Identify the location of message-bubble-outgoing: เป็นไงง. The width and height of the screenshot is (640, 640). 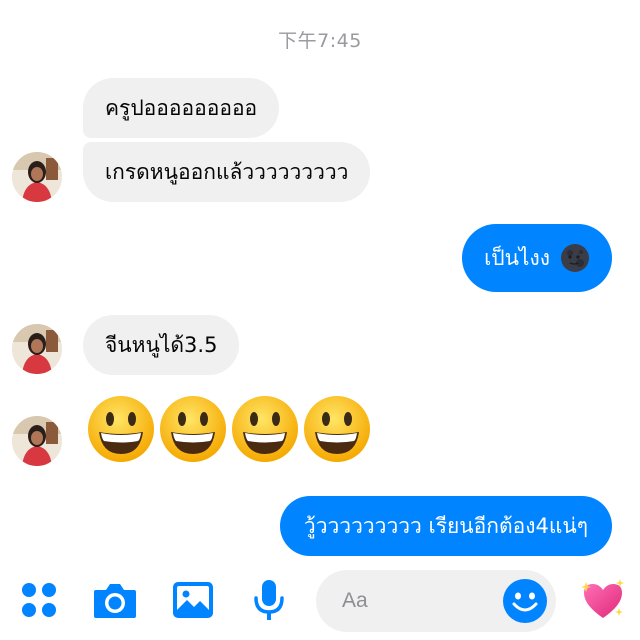
(537, 258).